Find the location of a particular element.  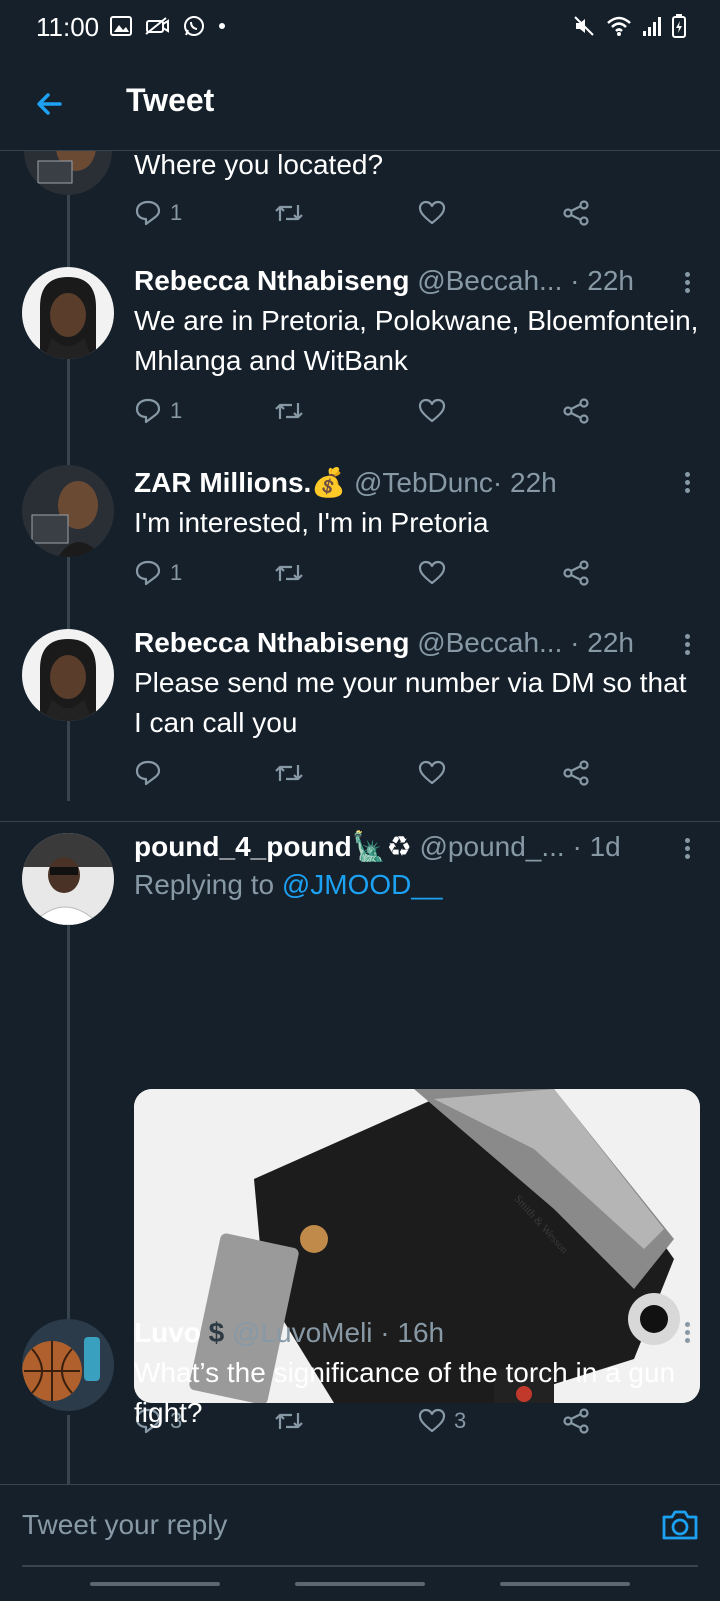

nav-back-handle is located at coordinates (565, 1584).